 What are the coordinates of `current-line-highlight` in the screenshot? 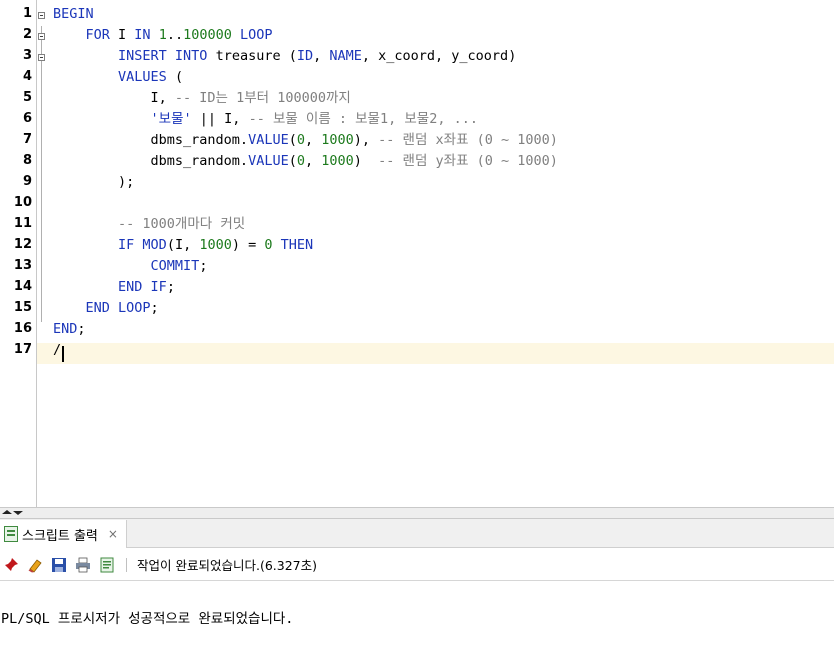 It's located at (435, 353).